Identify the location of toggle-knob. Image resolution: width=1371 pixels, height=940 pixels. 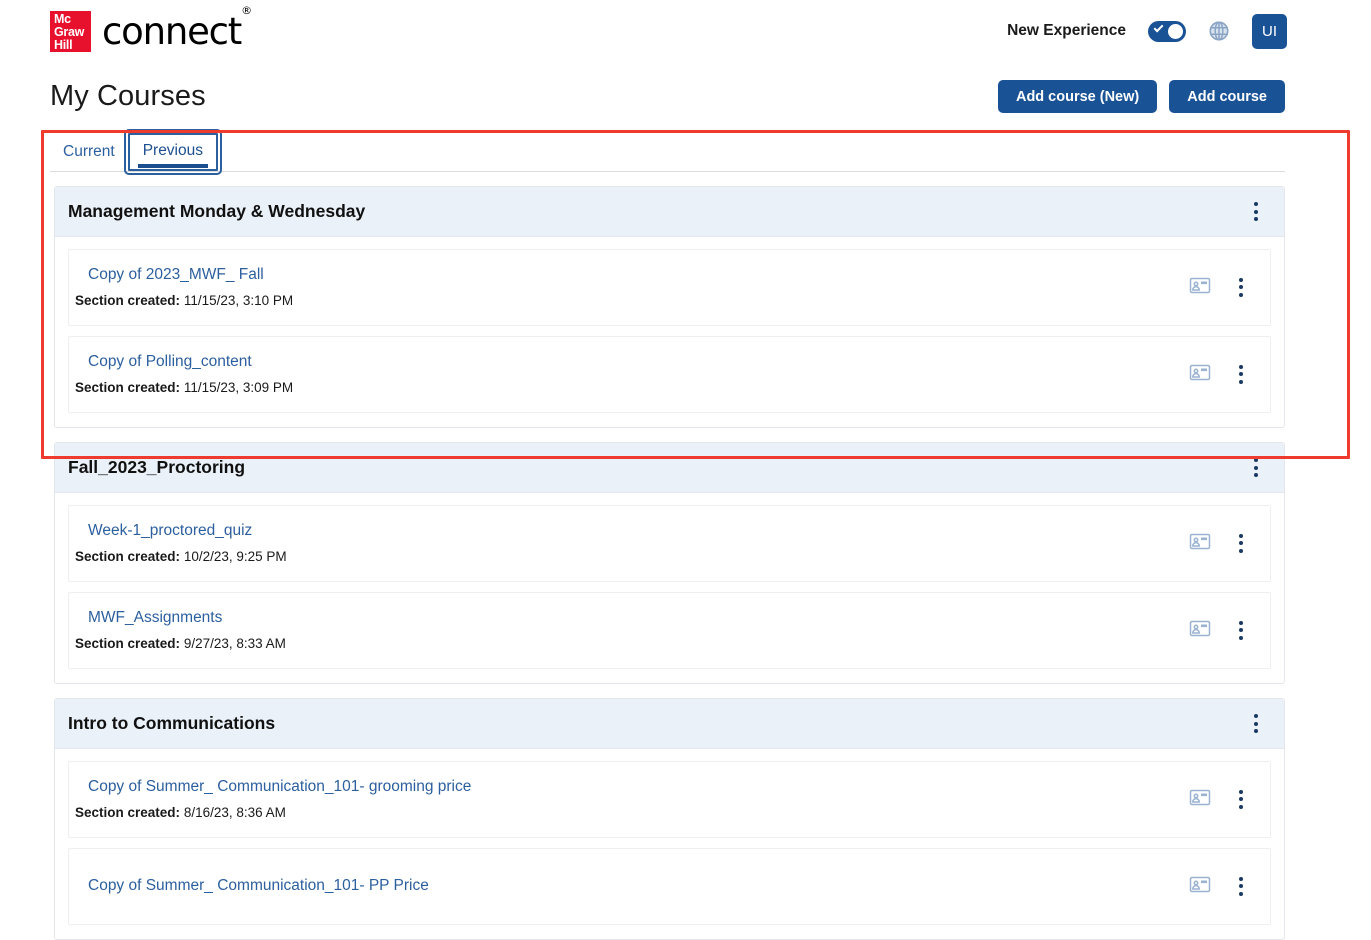
(1175, 31).